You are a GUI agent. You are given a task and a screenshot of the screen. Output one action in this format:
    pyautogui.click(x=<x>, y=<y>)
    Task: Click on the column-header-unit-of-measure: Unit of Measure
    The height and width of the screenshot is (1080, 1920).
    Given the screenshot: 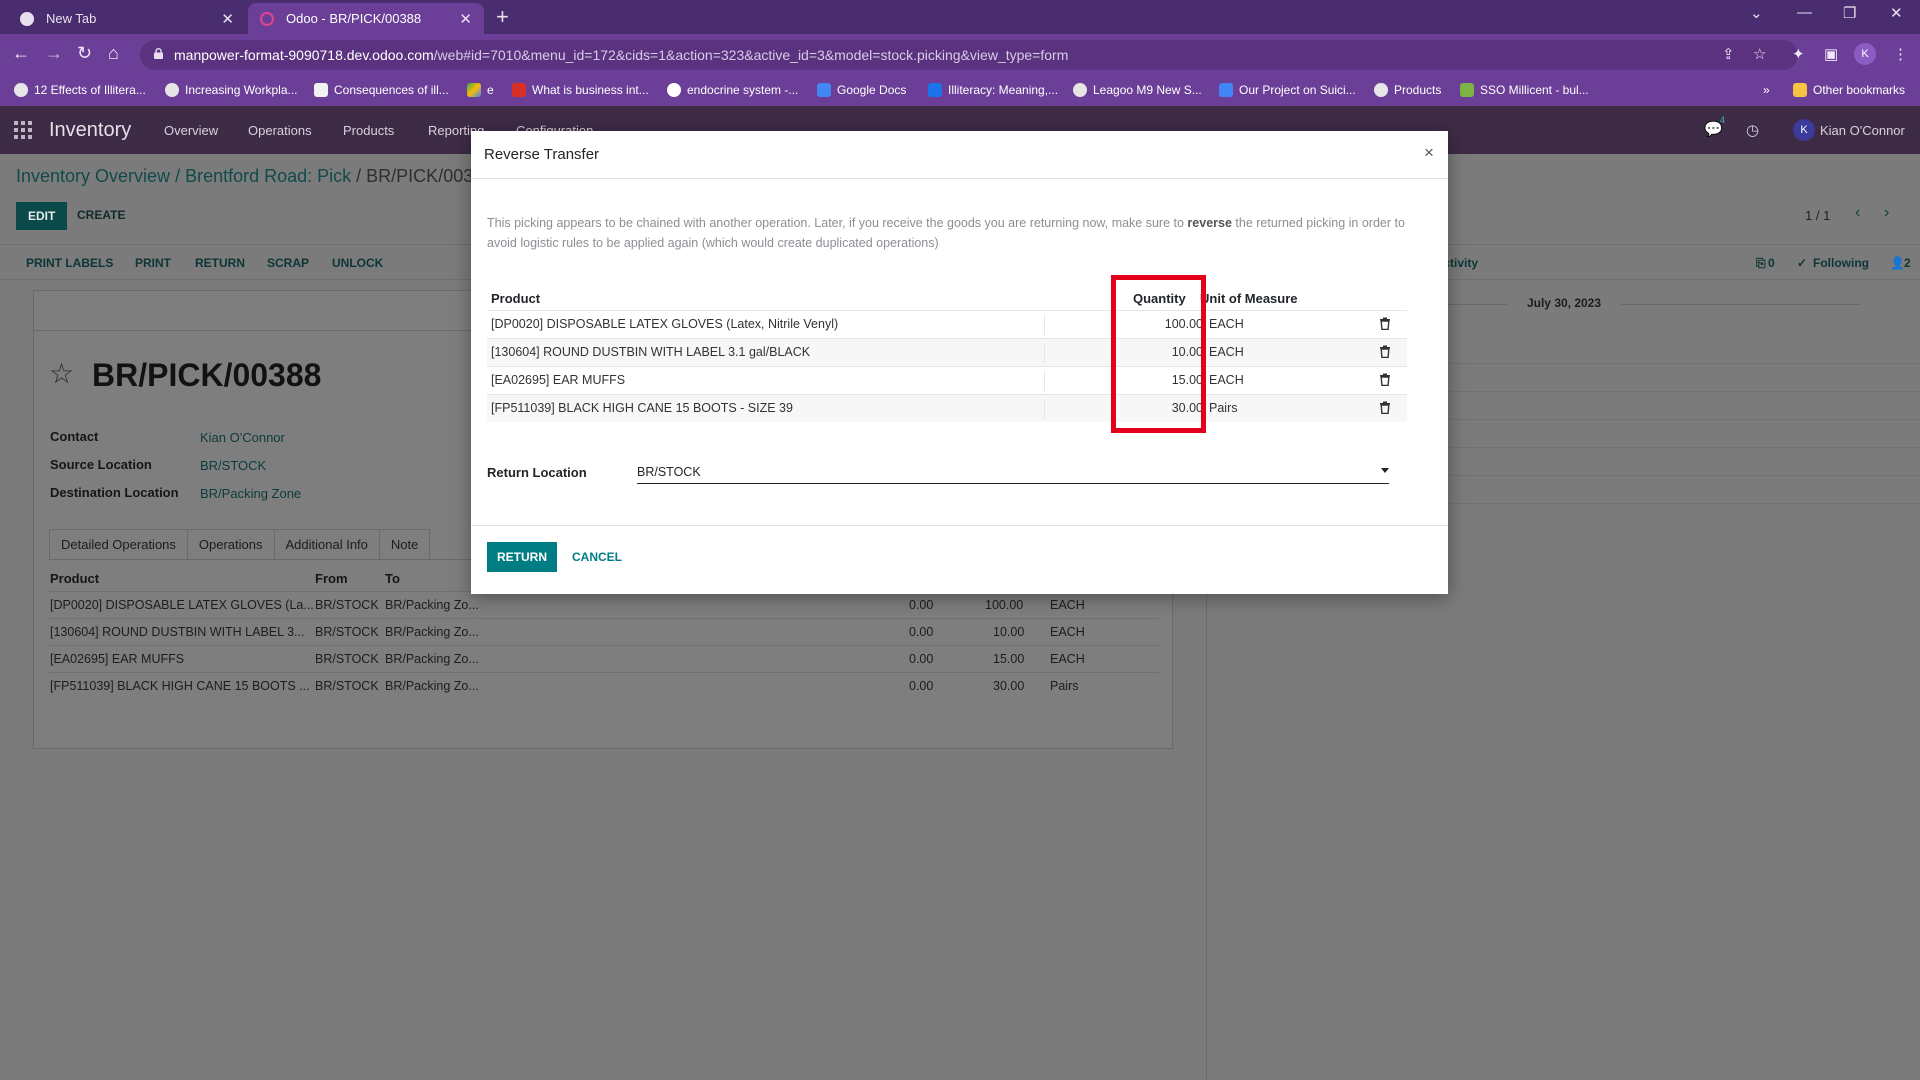 What is the action you would take?
    pyautogui.click(x=1249, y=298)
    